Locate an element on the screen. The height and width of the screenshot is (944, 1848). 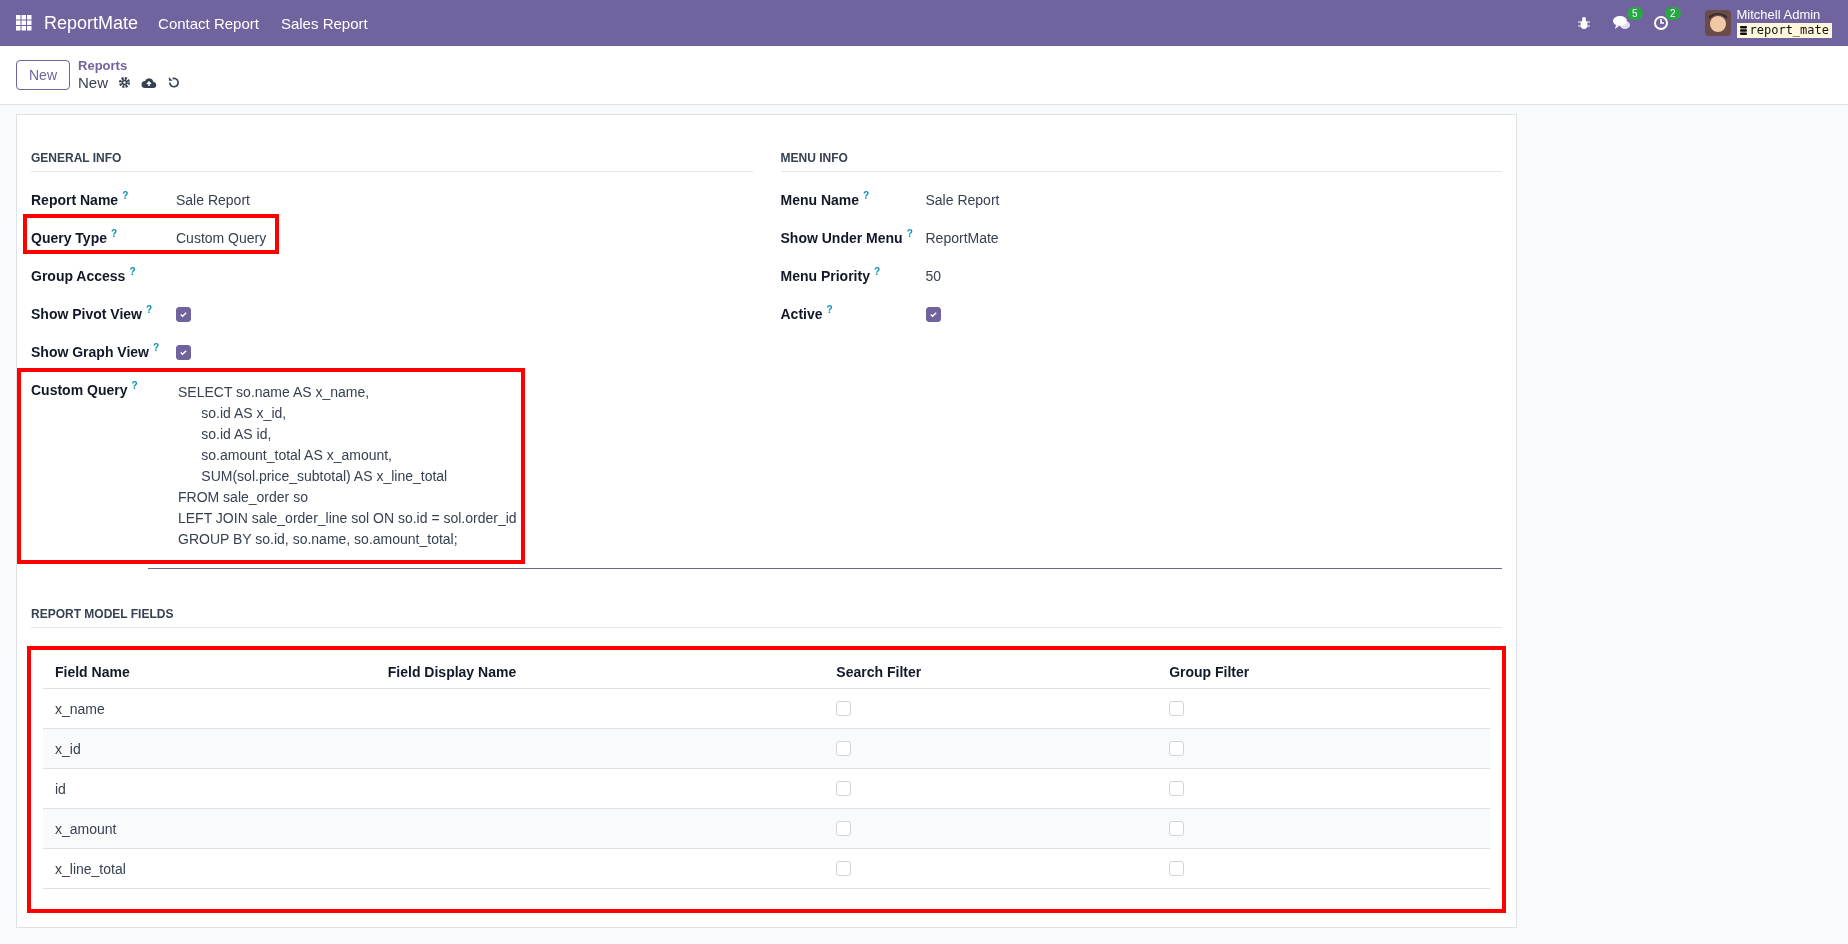
clock-icon is located at coordinates (1660, 23).